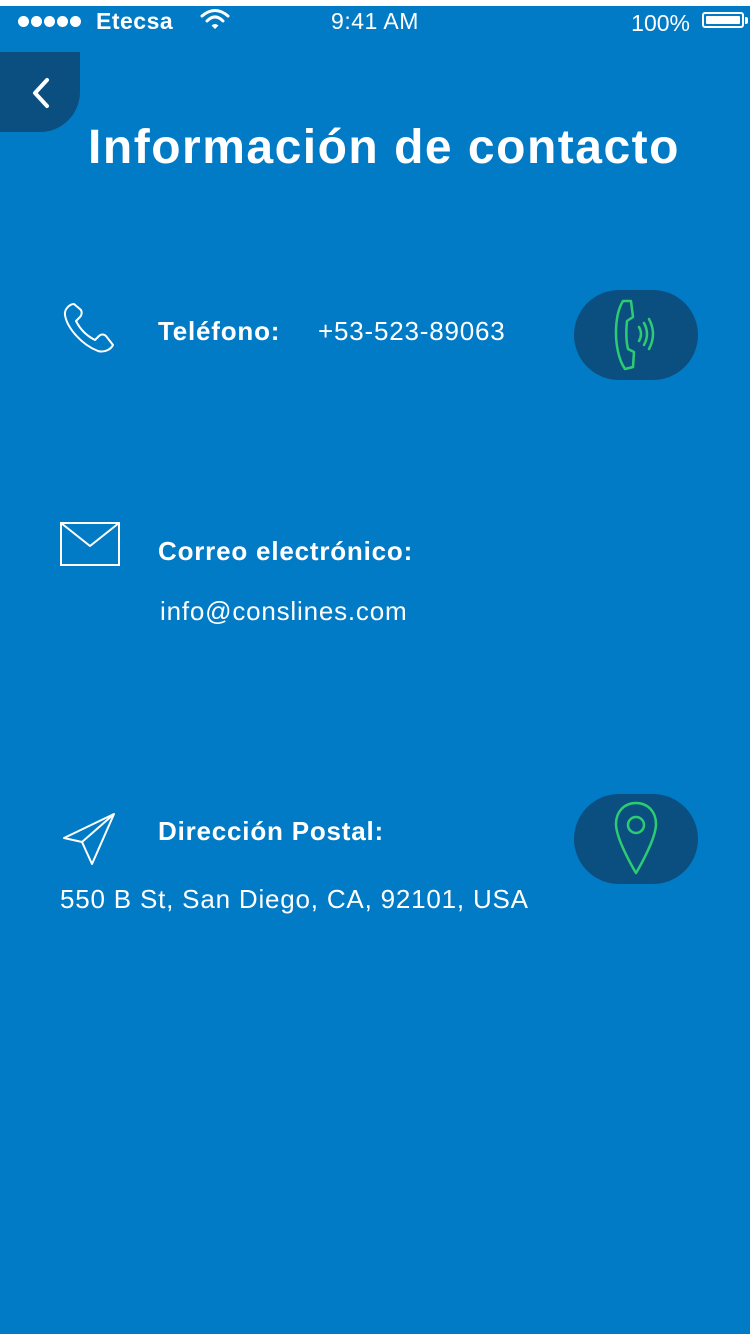 The height and width of the screenshot is (1334, 750). What do you see at coordinates (375, 23) in the screenshot?
I see `status-bar: Etecsa 9:41 AM 100%` at bounding box center [375, 23].